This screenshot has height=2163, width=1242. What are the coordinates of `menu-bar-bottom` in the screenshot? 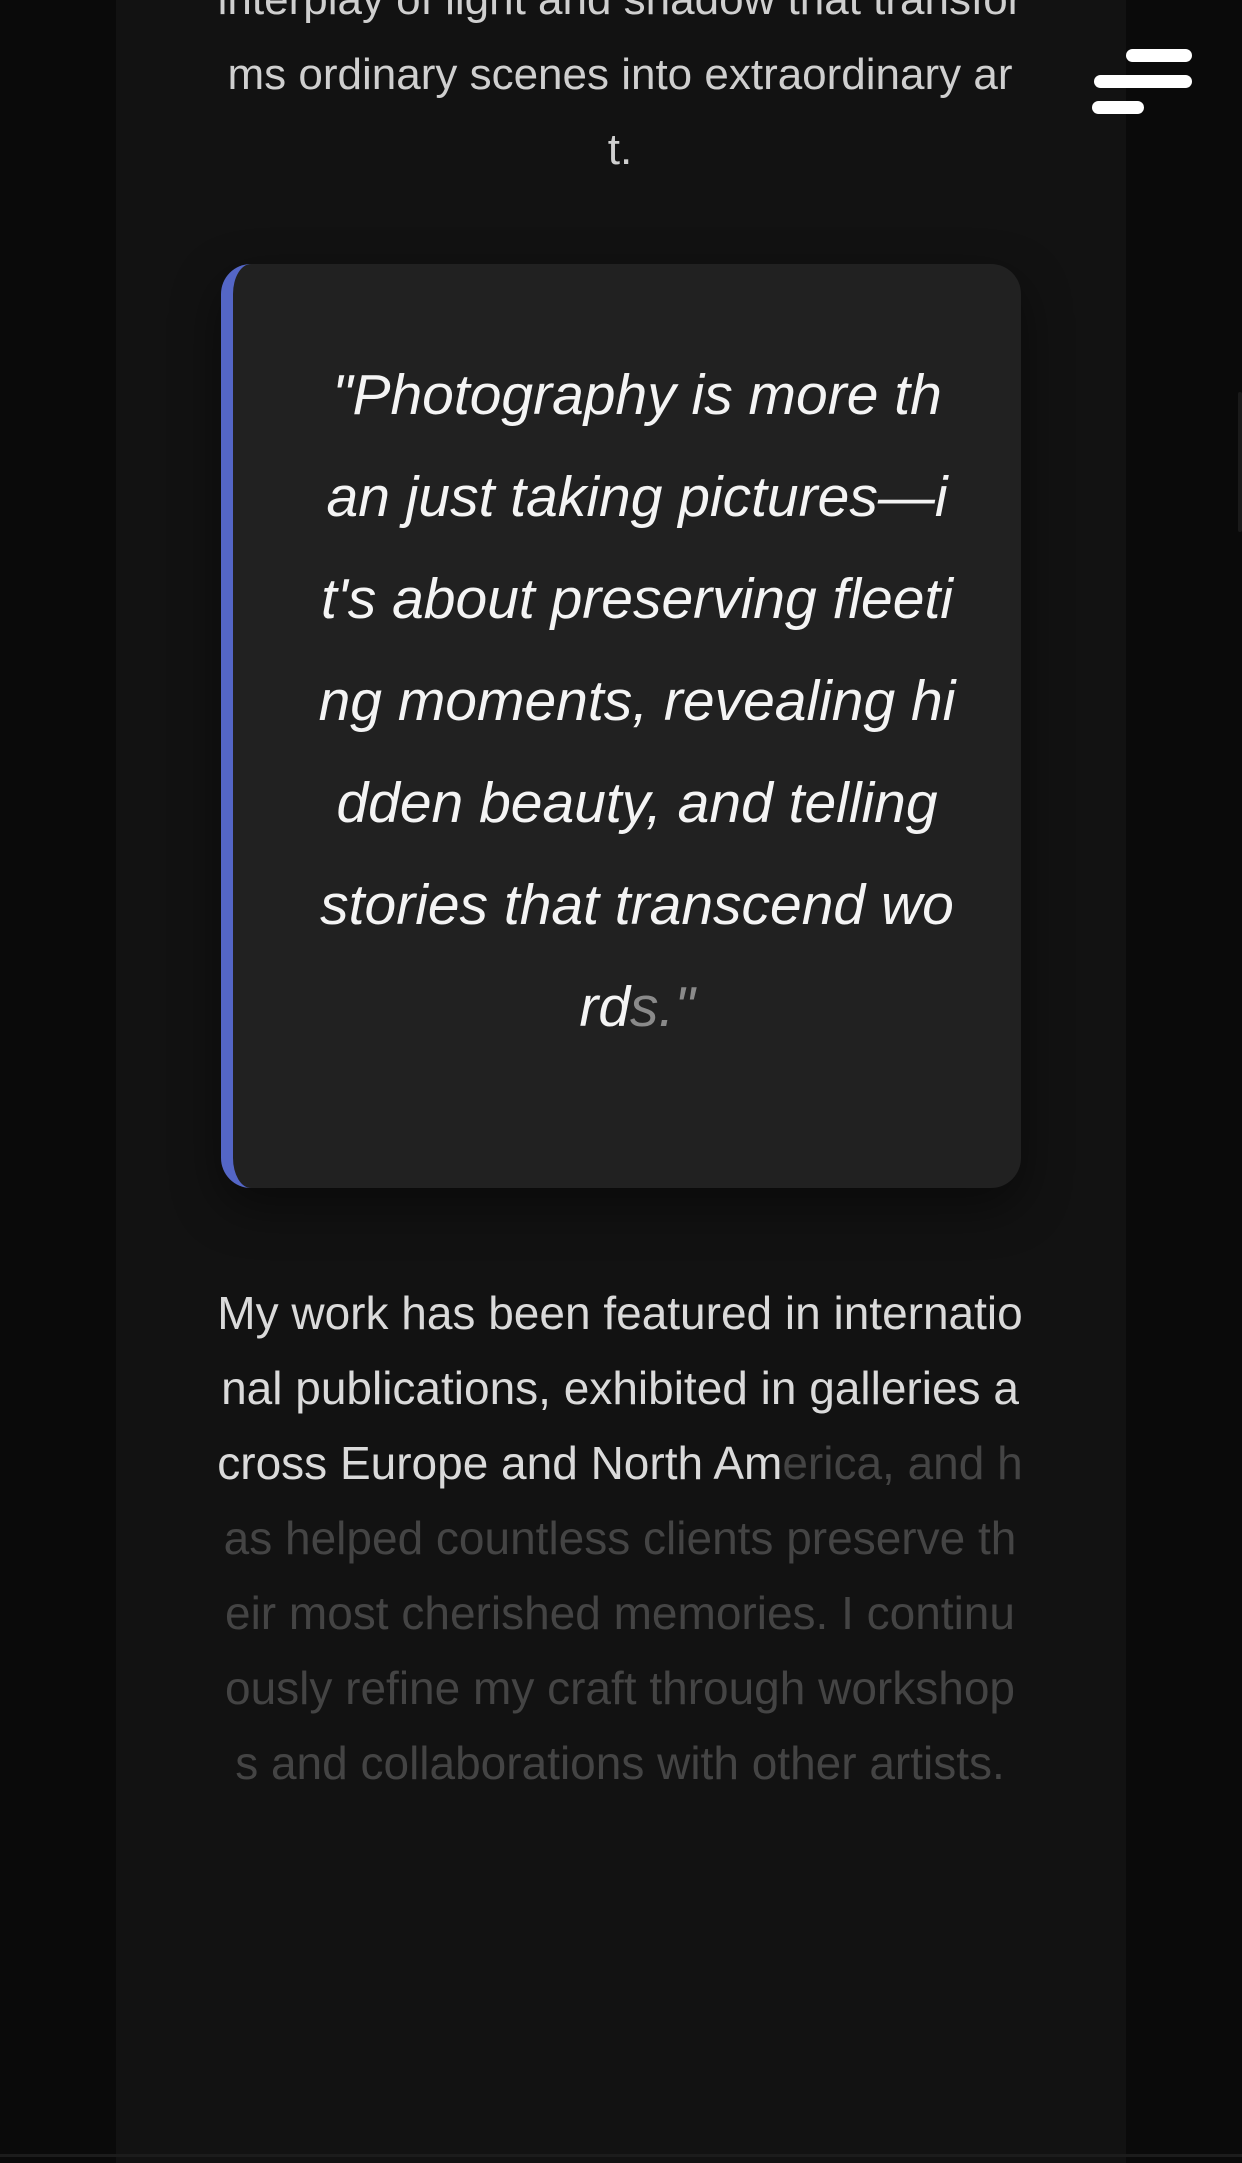 It's located at (1118, 107).